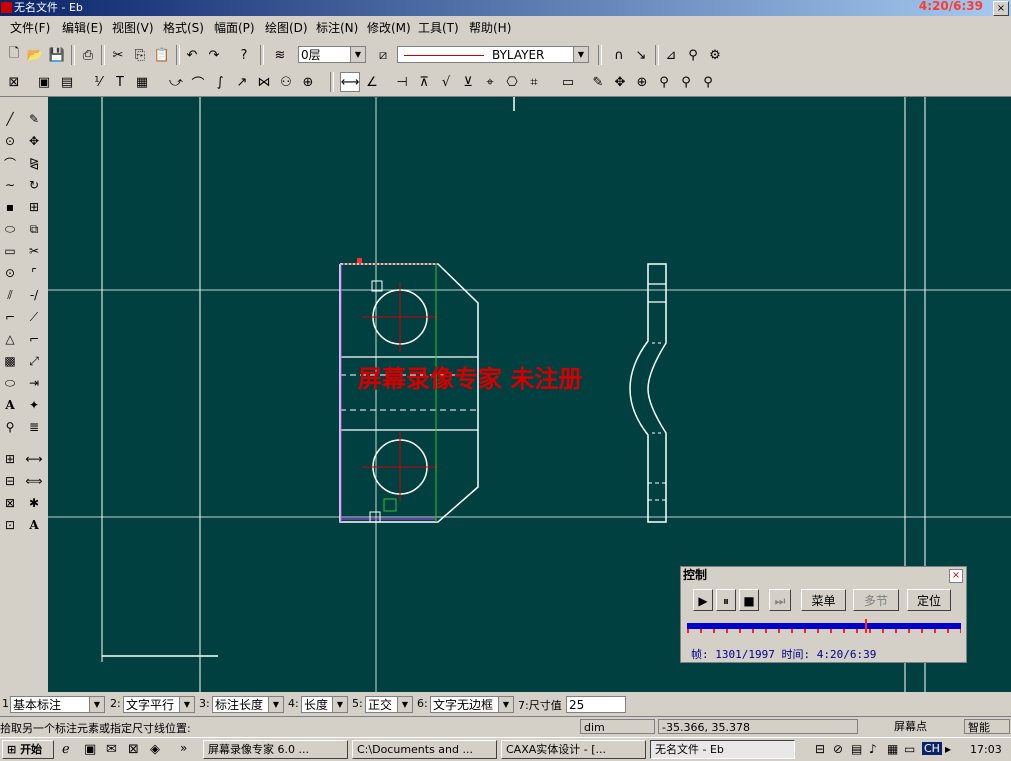 The width and height of the screenshot is (1011, 761). What do you see at coordinates (596, 704) in the screenshot?
I see `dim-value-input: 25` at bounding box center [596, 704].